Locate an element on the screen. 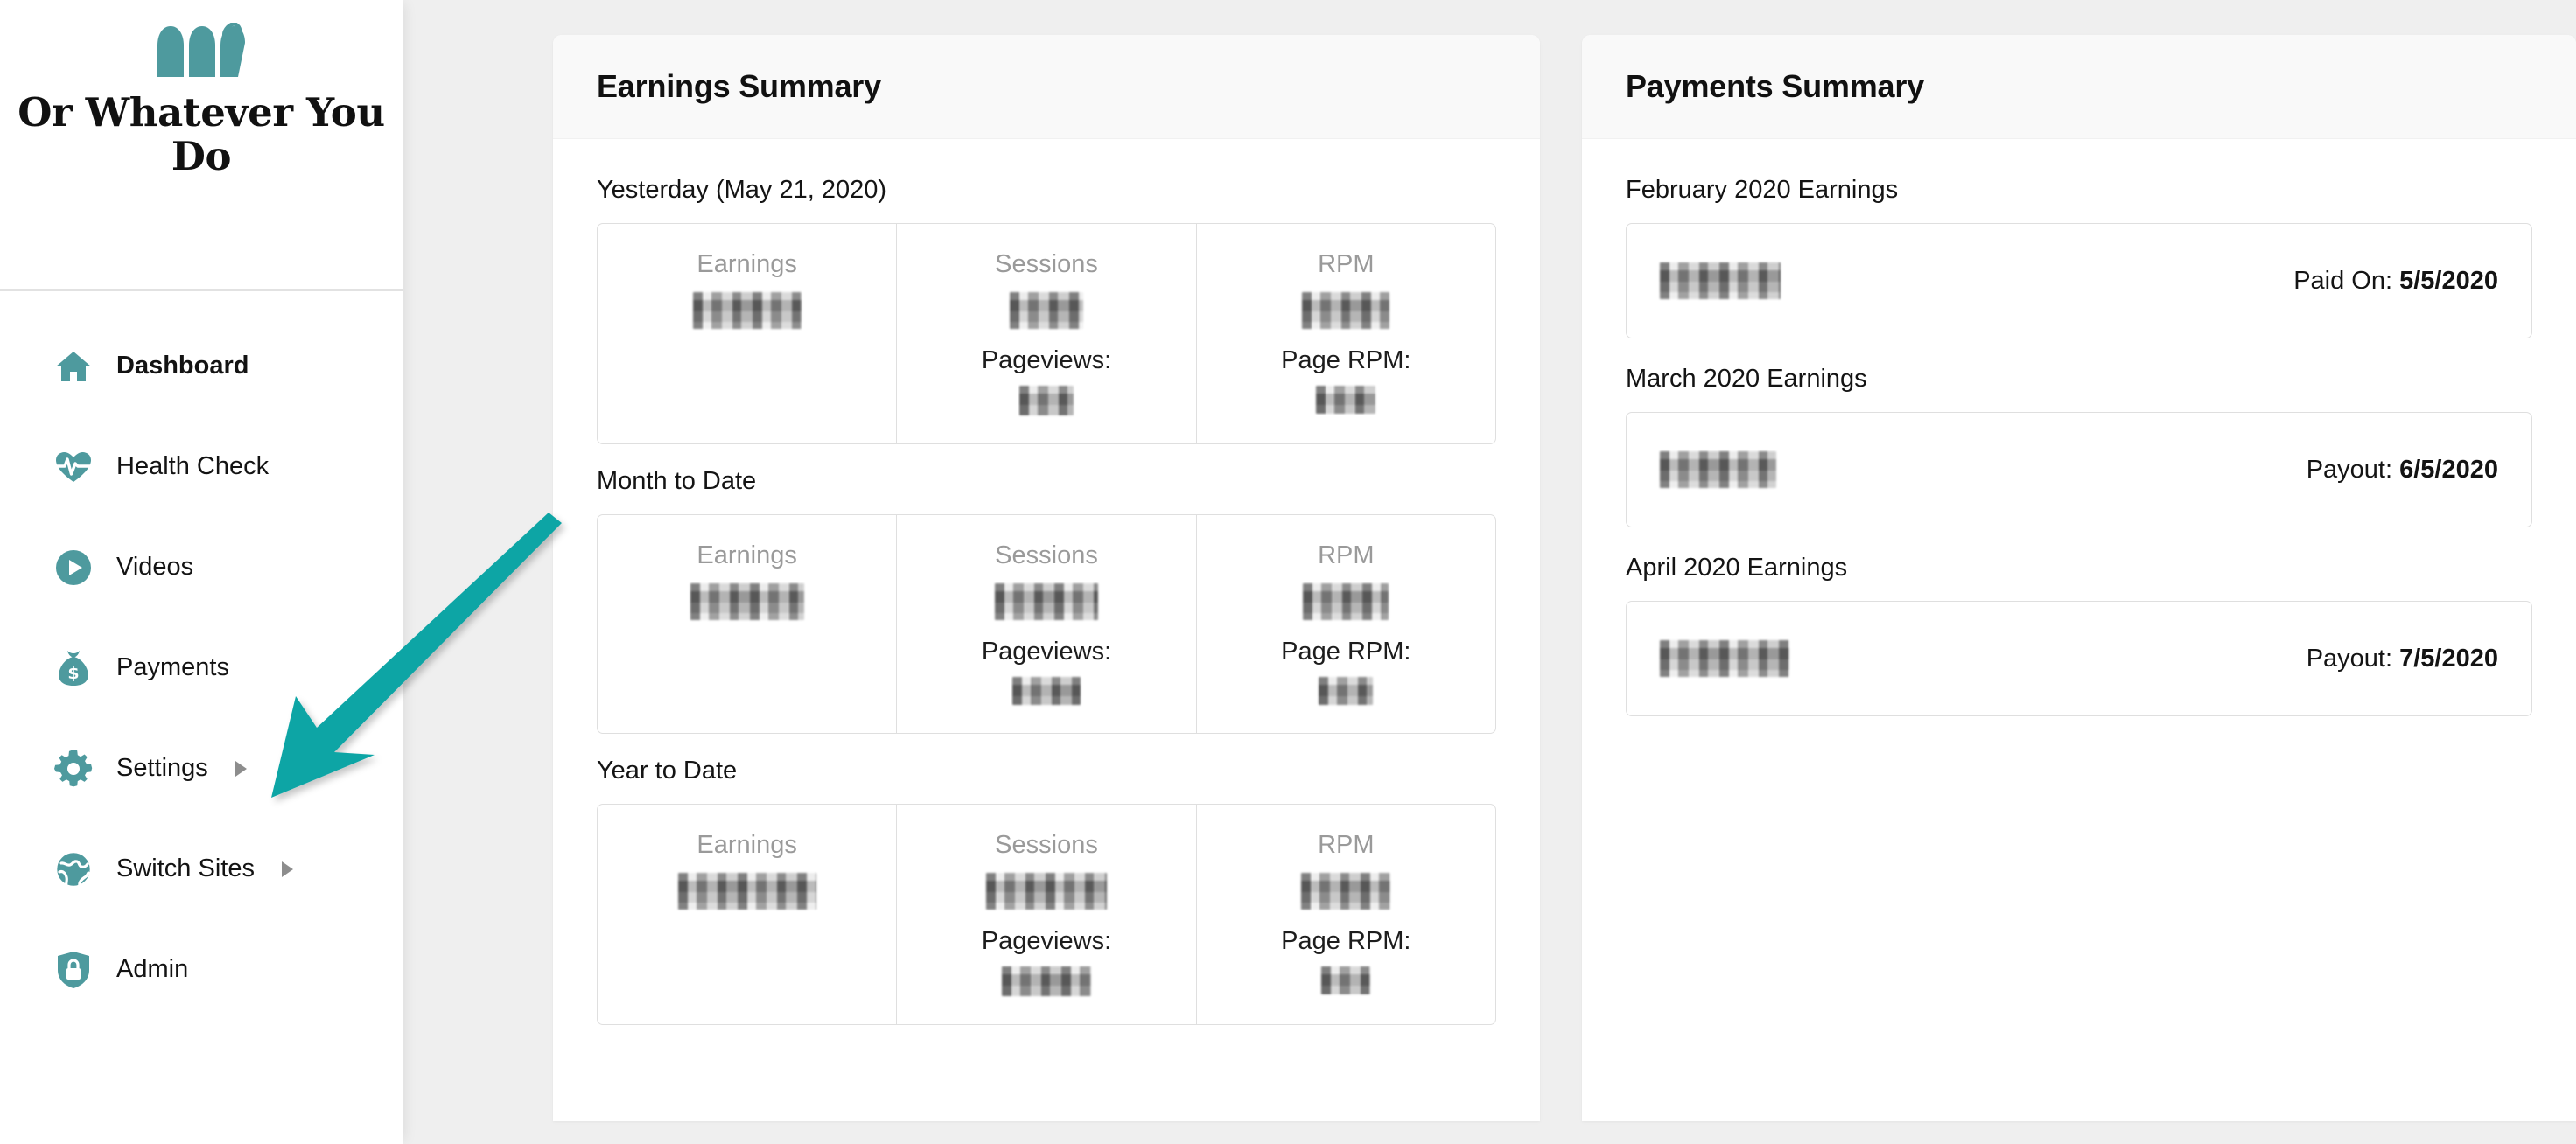 This screenshot has height=1144, width=2576. sidebar-item-switch-sites: Switch Sites is located at coordinates (201, 869).